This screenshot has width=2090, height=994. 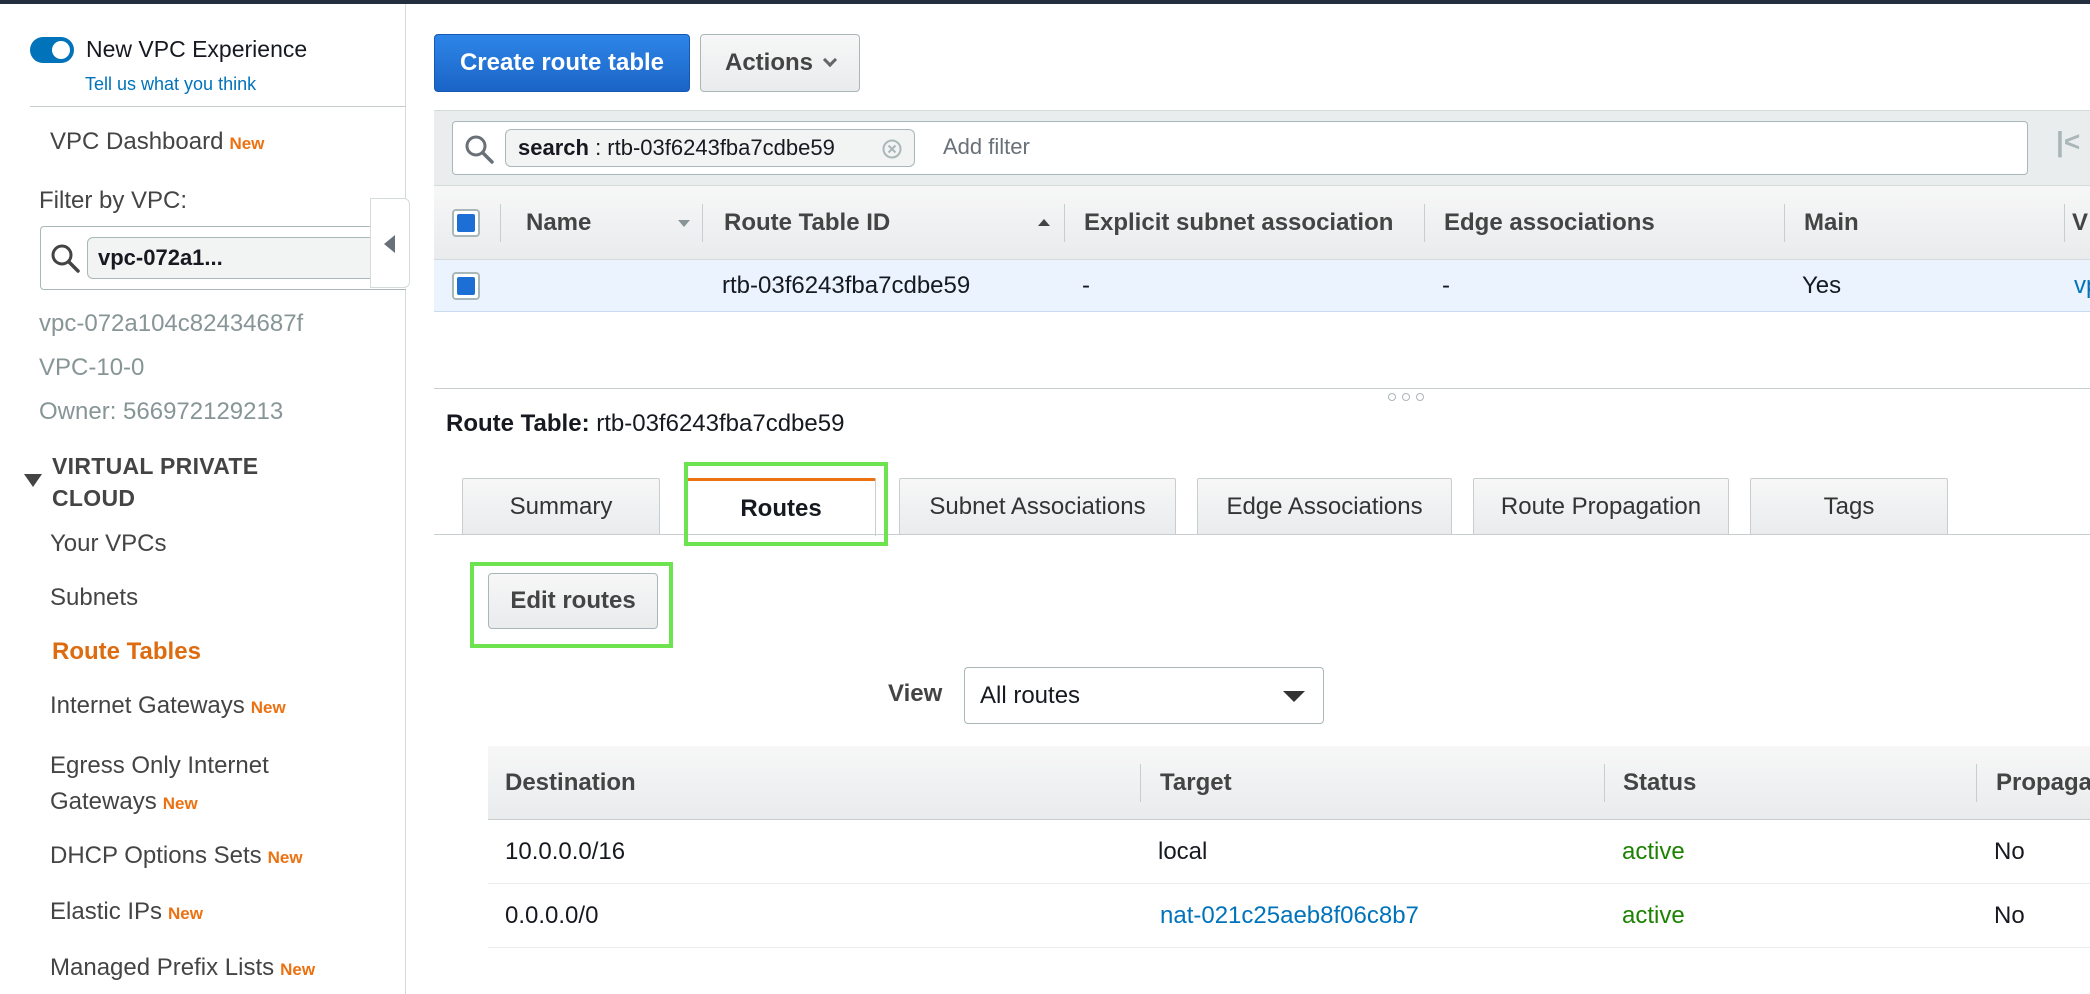 I want to click on sidebar-item-route-tables: Route Tables, so click(x=126, y=652).